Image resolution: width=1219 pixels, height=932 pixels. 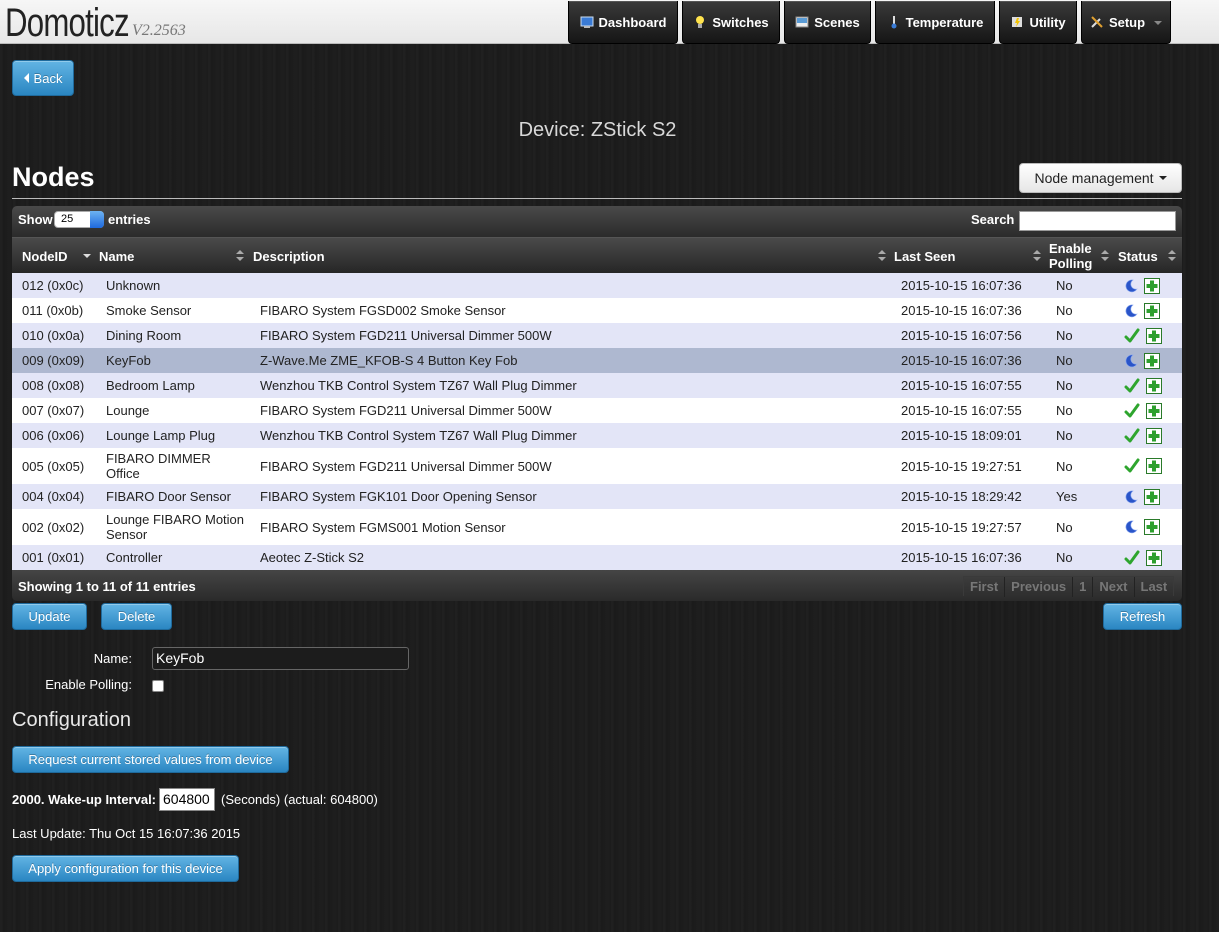 I want to click on node-management-label: Node management, so click(x=1094, y=178).